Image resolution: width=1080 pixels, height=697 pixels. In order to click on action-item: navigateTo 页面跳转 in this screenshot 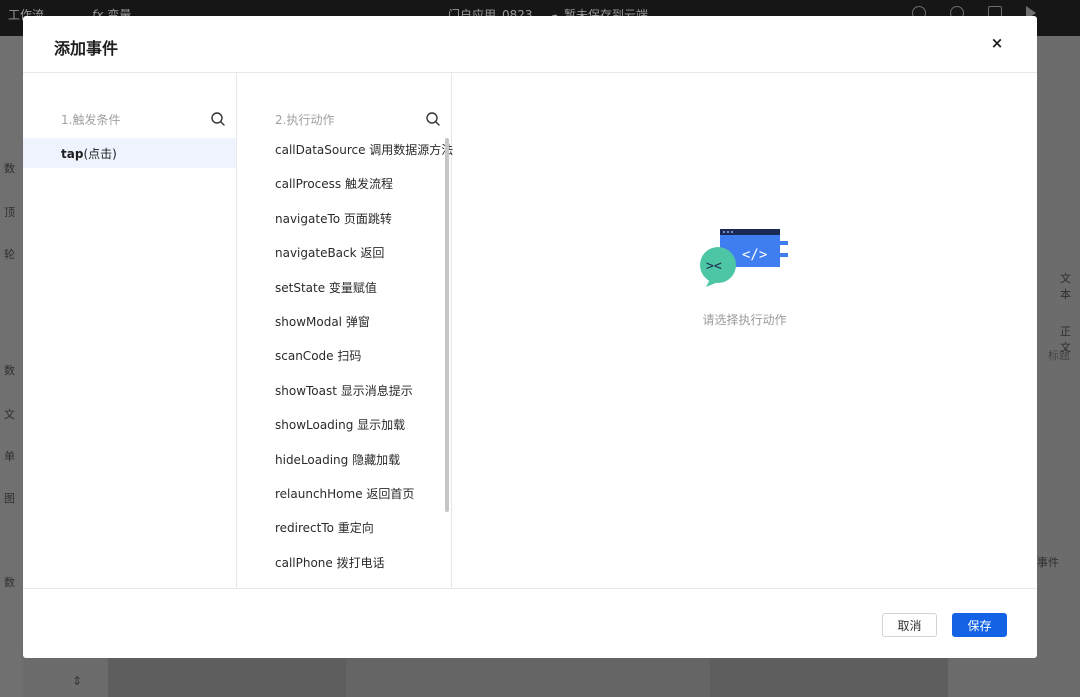, I will do `click(337, 228)`.